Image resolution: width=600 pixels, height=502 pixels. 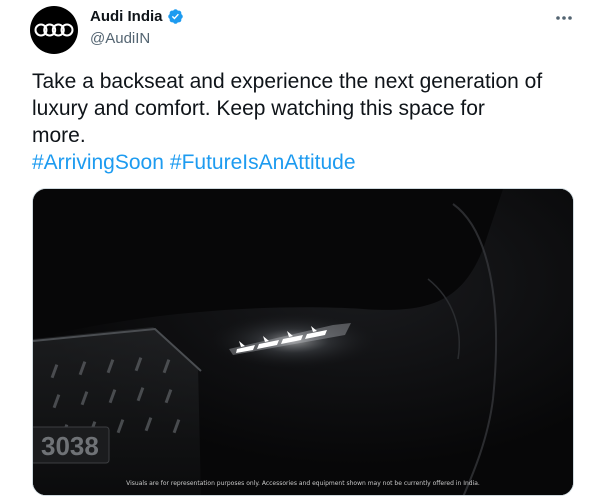 I want to click on more-options-icon, so click(x=564, y=18).